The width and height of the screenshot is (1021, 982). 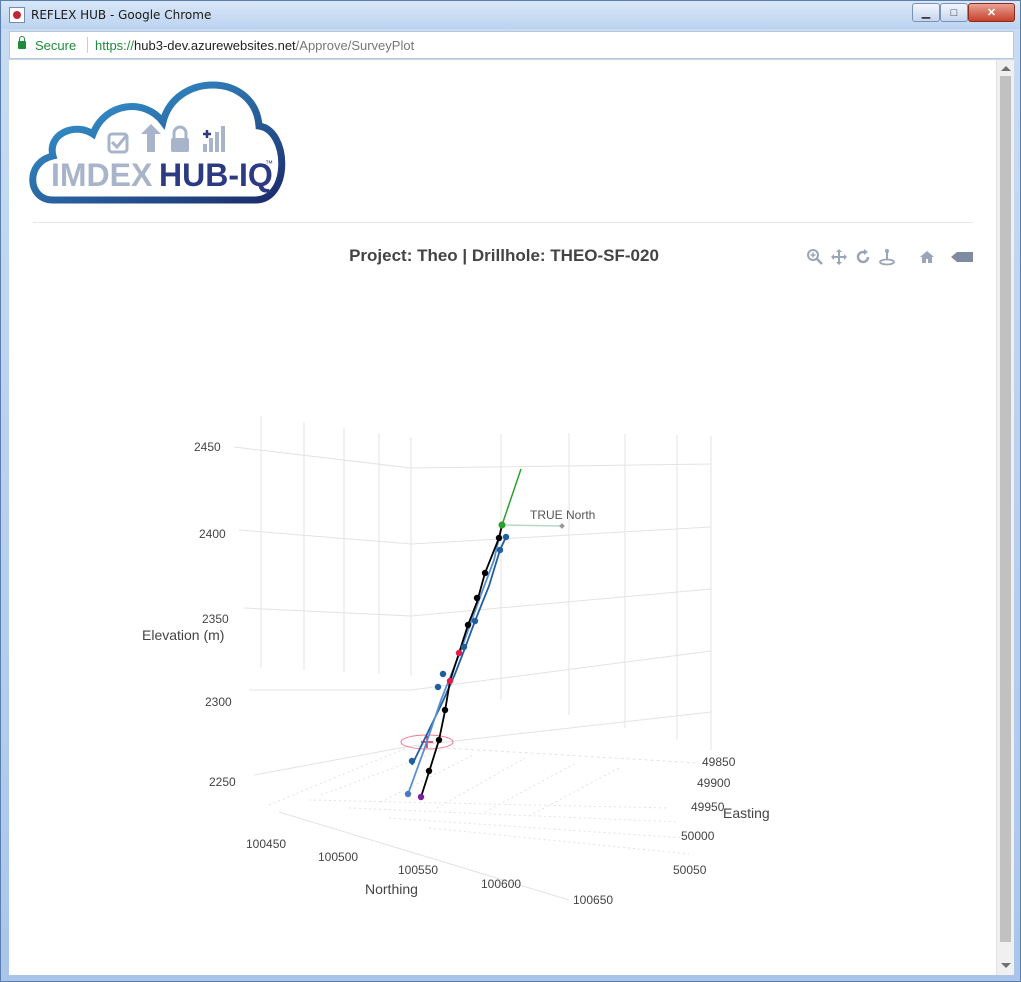 What do you see at coordinates (87, 45) in the screenshot?
I see `address-divider` at bounding box center [87, 45].